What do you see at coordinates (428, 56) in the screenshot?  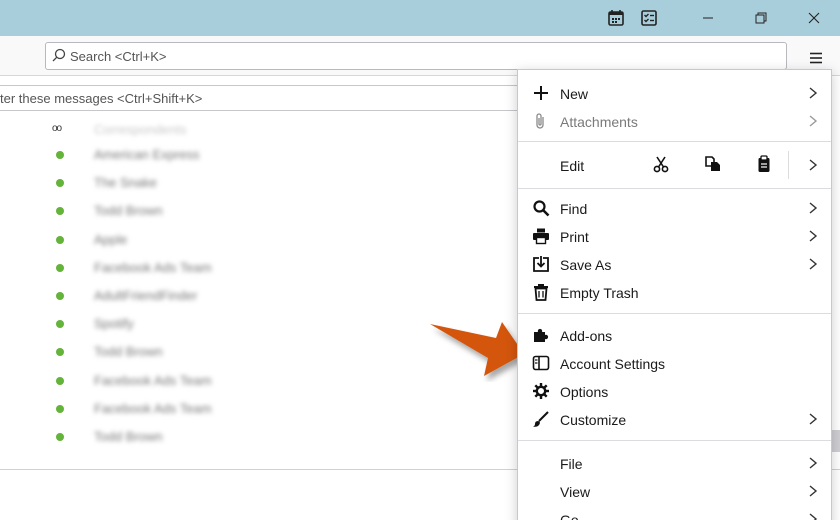 I see `search-input` at bounding box center [428, 56].